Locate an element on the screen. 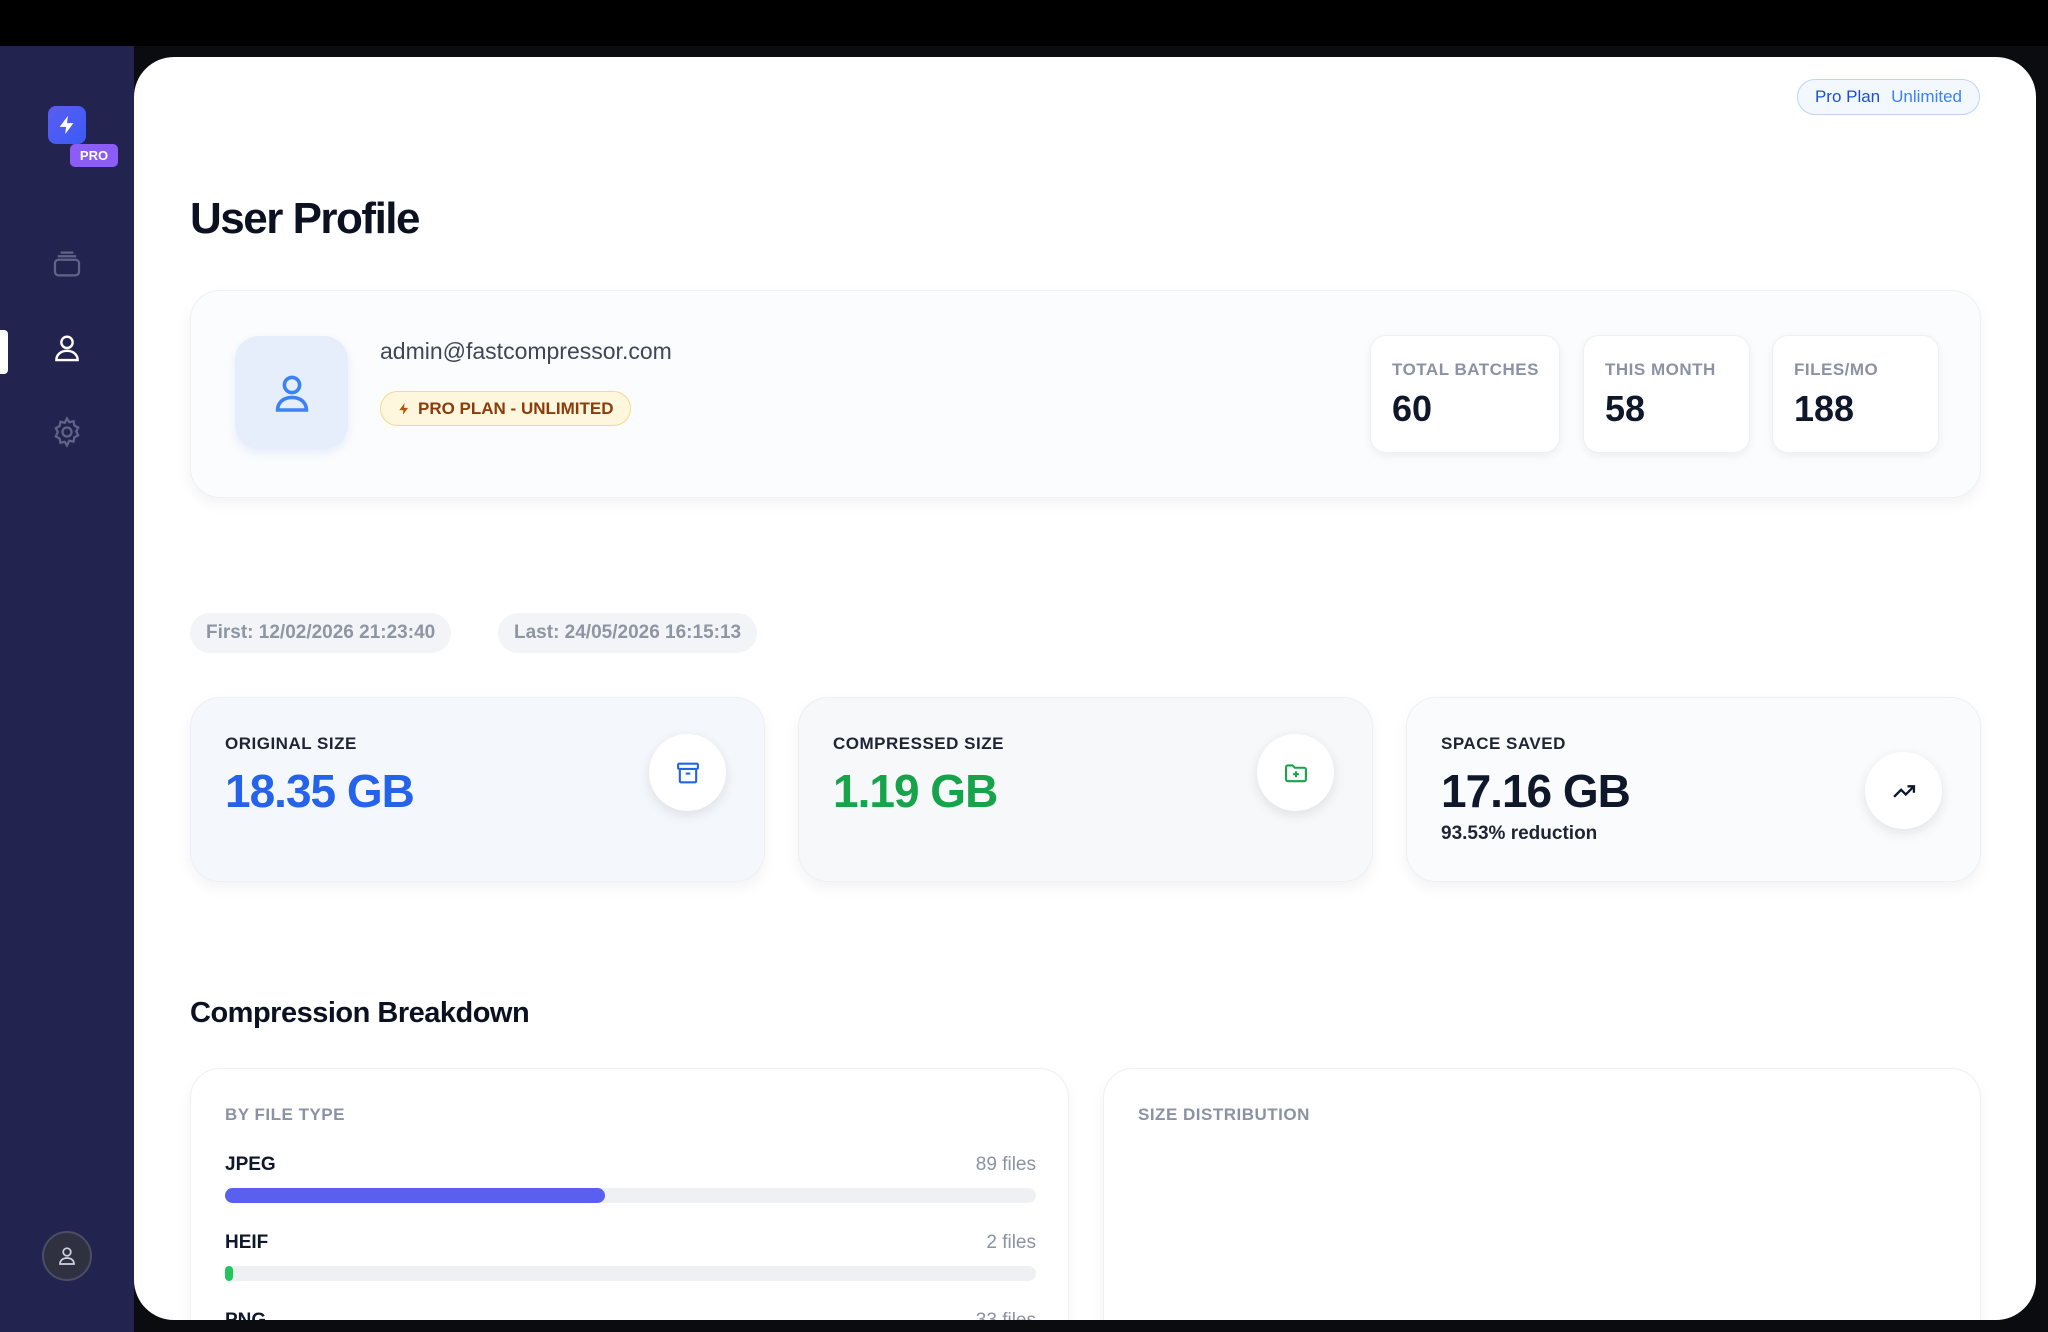  metric-compressed-size: COMPRESSED SIZE 1.19 GB is located at coordinates (1085, 789).